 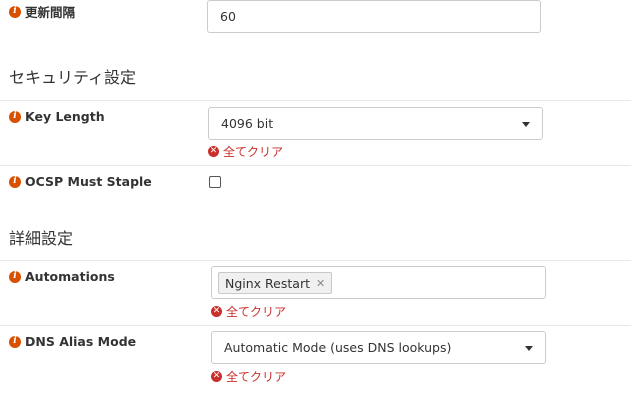 I want to click on key-length-selected: 4096 bit, so click(x=247, y=123).